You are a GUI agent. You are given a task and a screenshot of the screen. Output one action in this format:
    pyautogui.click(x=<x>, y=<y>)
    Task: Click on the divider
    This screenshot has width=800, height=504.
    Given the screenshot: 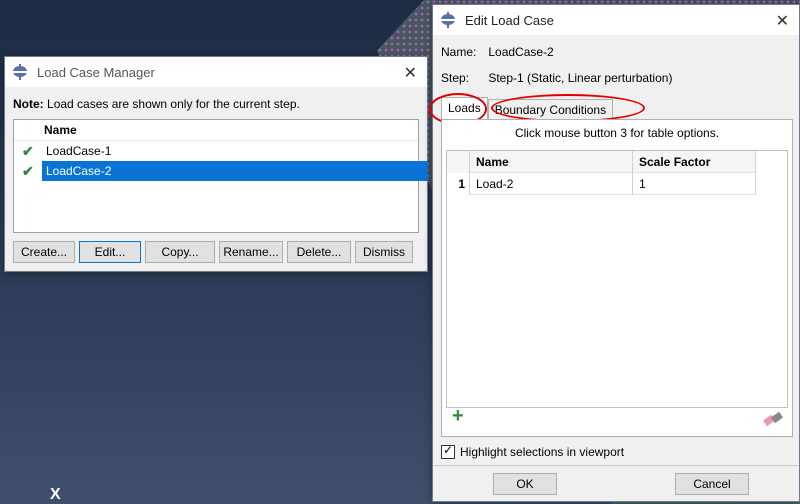 What is the action you would take?
    pyautogui.click(x=616, y=465)
    